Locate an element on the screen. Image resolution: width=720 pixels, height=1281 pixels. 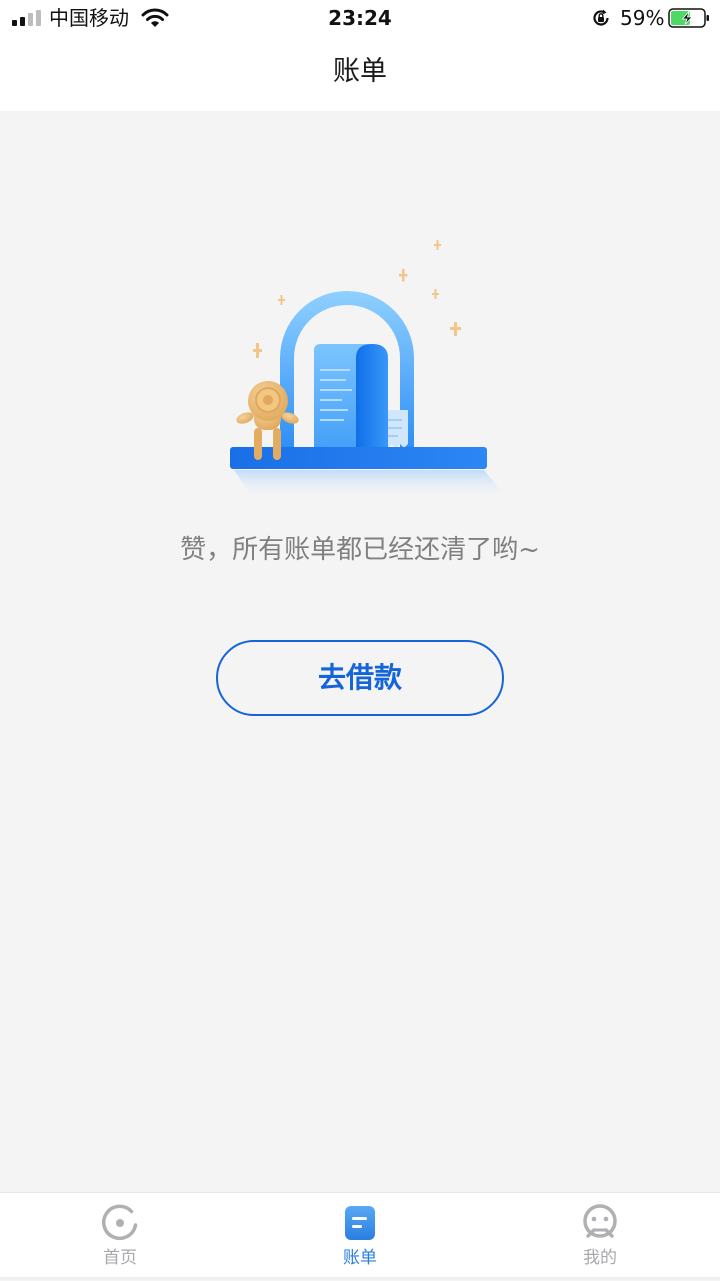
tab-profile: 我的 is located at coordinates (600, 1237).